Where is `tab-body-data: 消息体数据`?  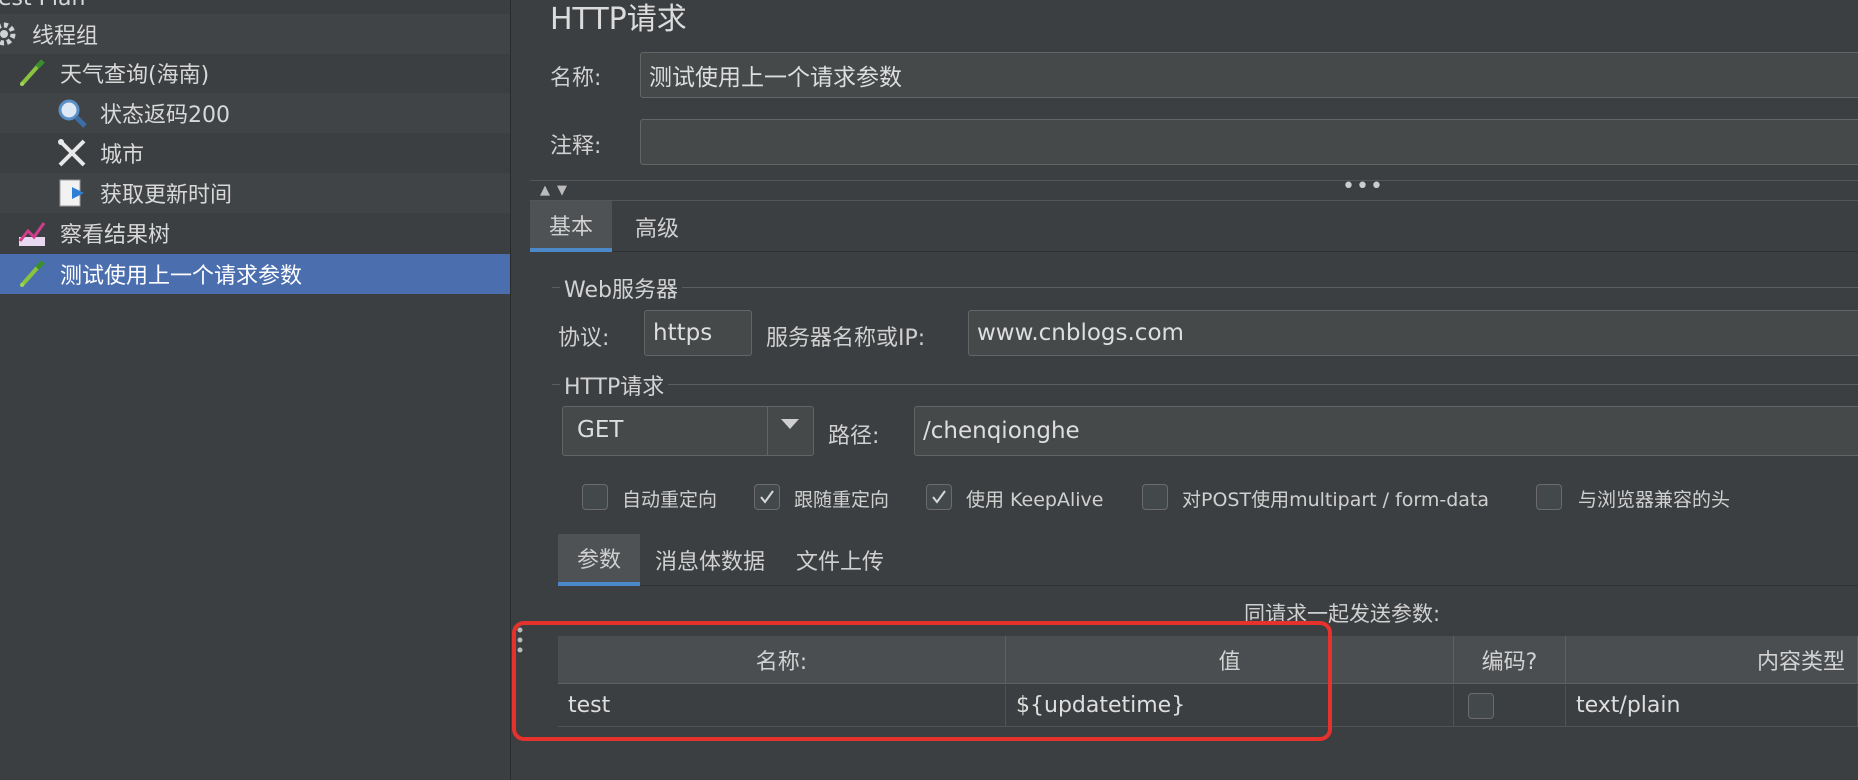 tab-body-data: 消息体数据 is located at coordinates (710, 560).